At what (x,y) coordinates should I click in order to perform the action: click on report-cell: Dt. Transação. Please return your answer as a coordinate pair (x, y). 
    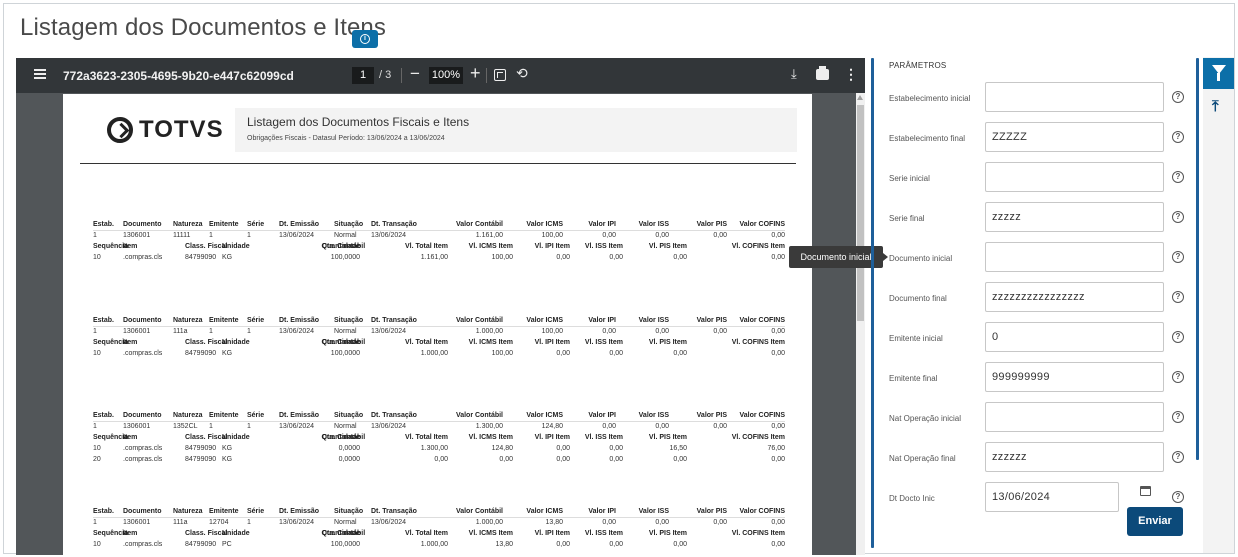
    Looking at the image, I should click on (394, 415).